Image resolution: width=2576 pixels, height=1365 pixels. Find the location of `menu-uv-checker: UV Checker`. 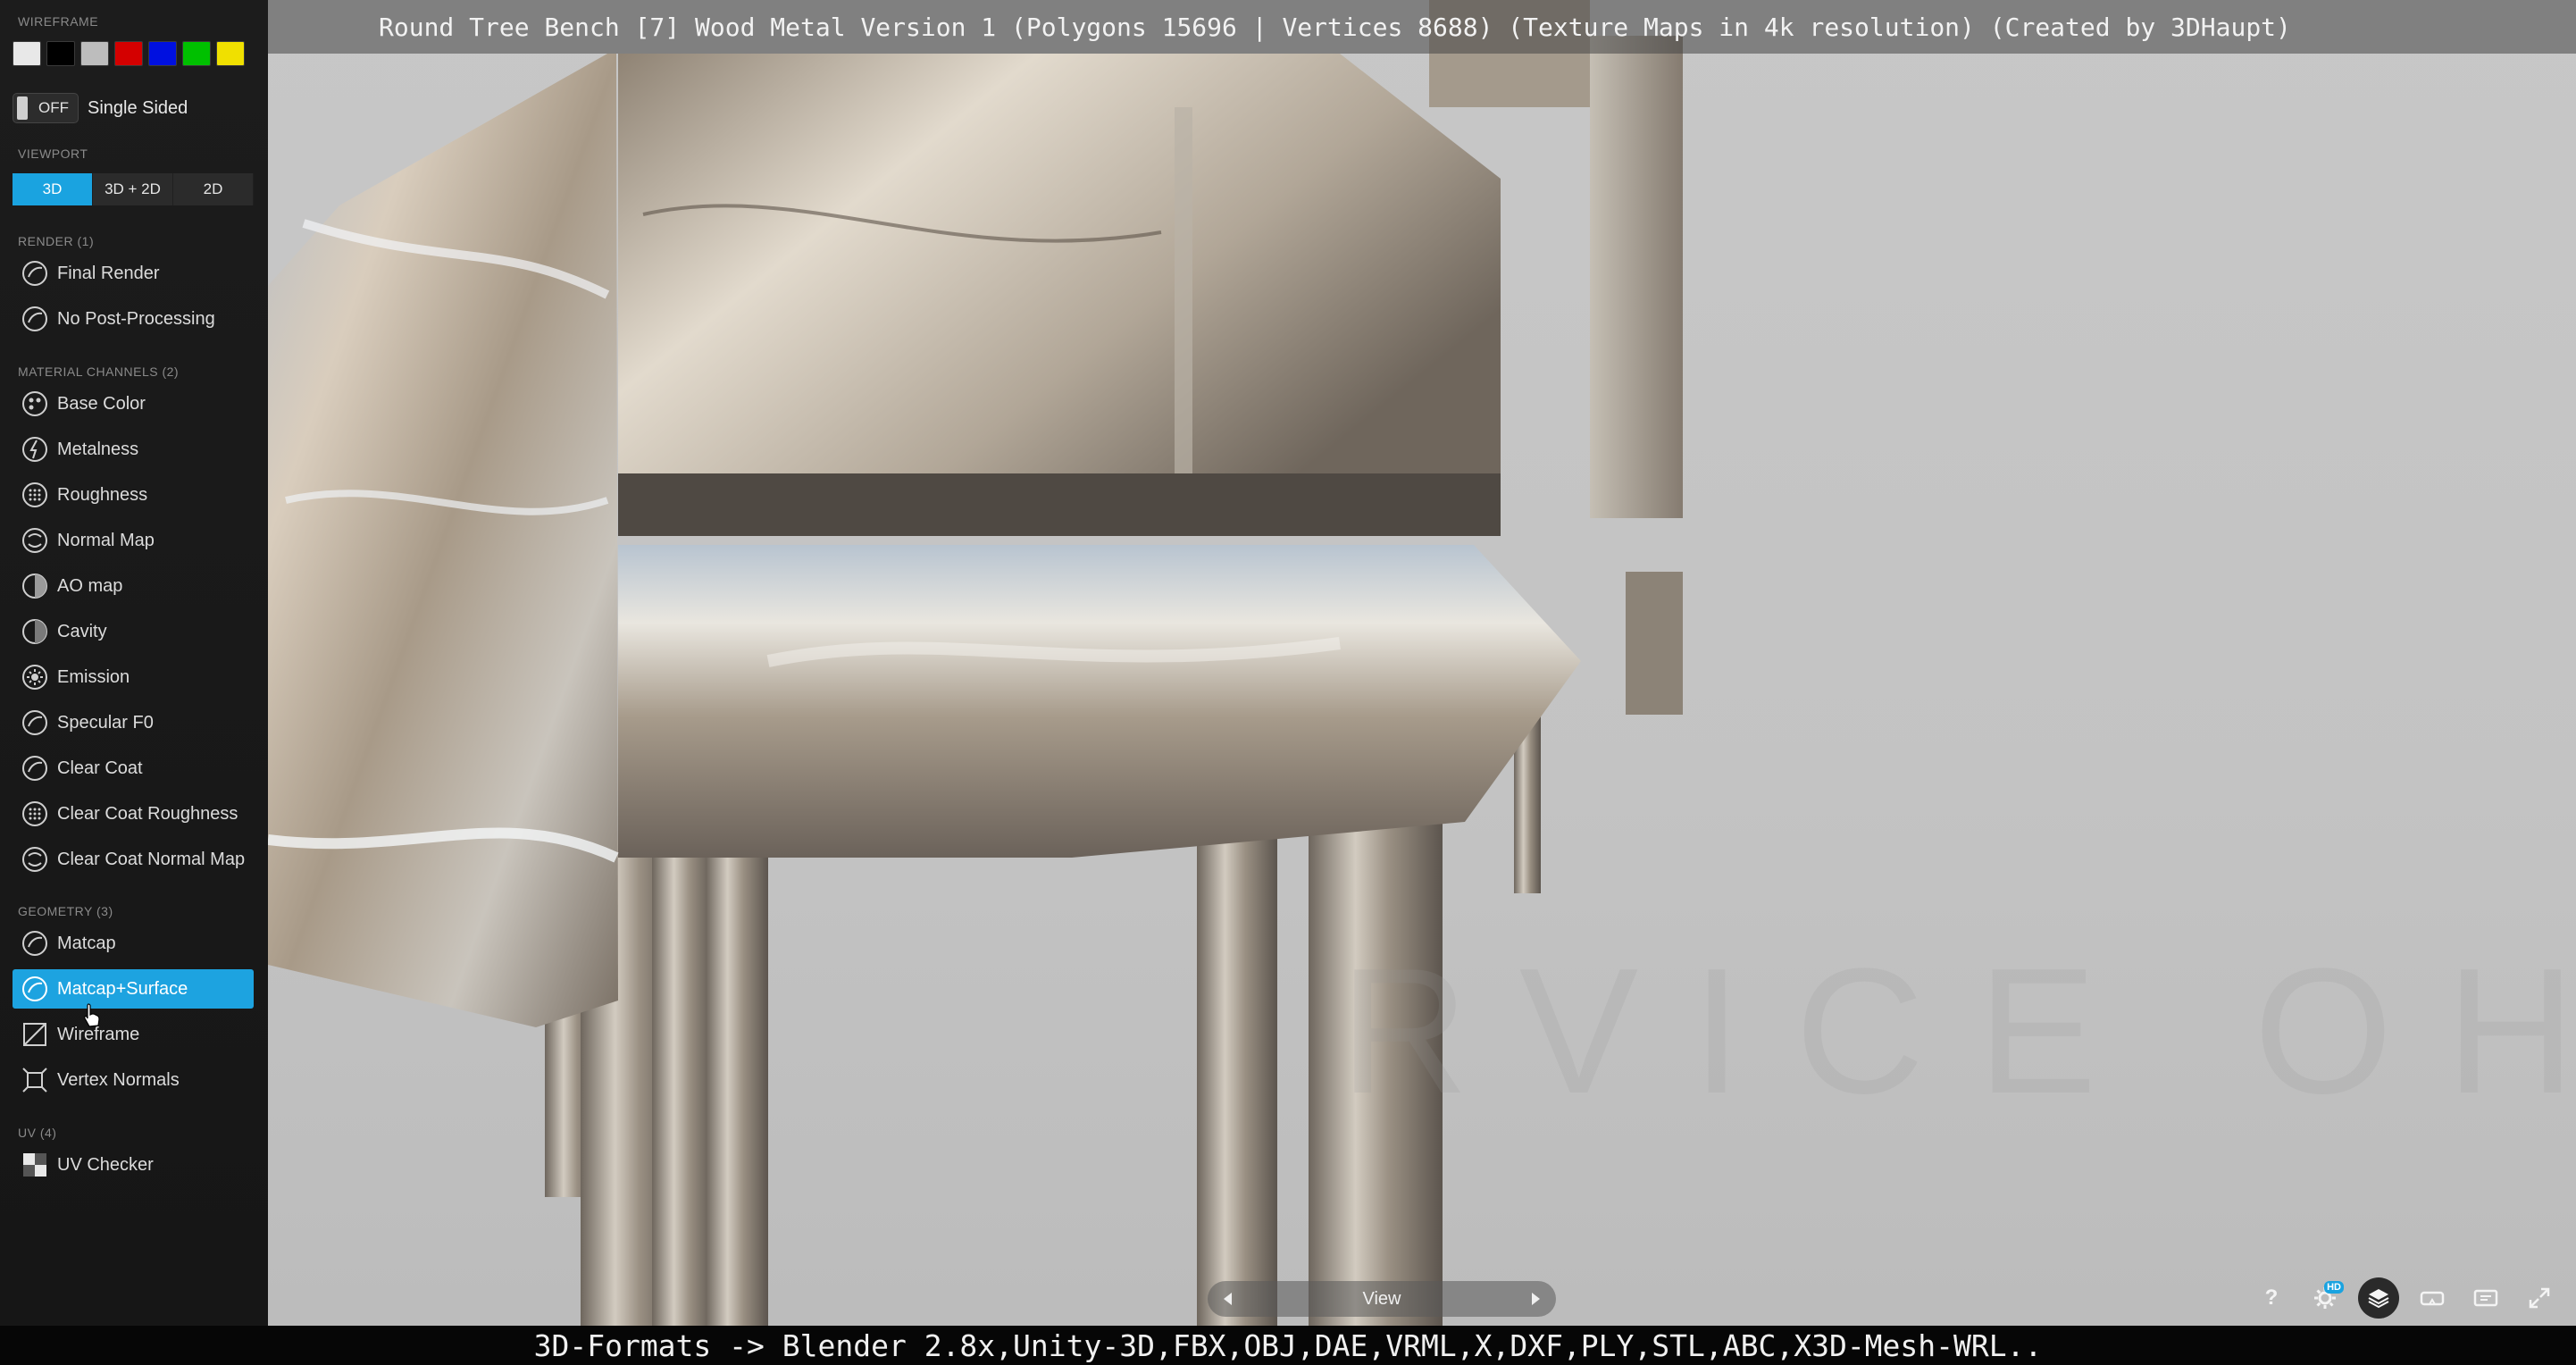

menu-uv-checker: UV Checker is located at coordinates (134, 1165).